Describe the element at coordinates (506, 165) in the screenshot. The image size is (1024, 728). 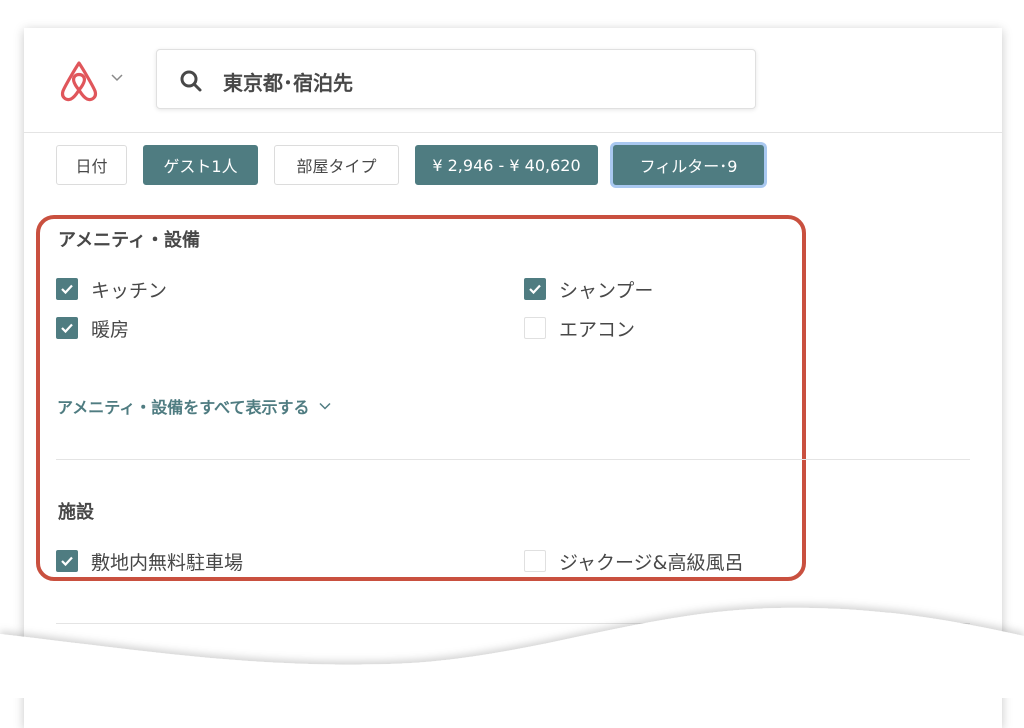
I see `price-filter-button: ¥ 2,946 - ¥ 40,620` at that location.